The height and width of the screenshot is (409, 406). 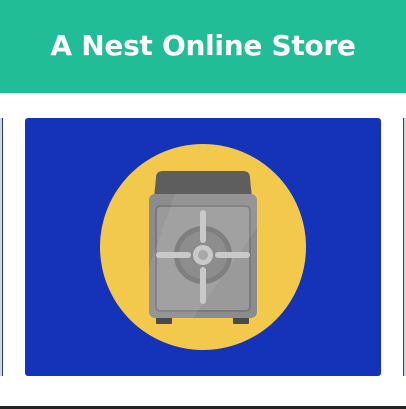 What do you see at coordinates (232, 255) in the screenshot?
I see `safe-handle-right` at bounding box center [232, 255].